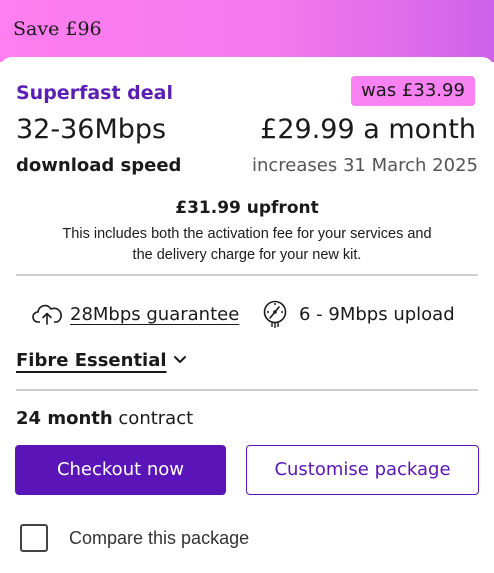  What do you see at coordinates (180, 361) in the screenshot?
I see `chevron-down-icon` at bounding box center [180, 361].